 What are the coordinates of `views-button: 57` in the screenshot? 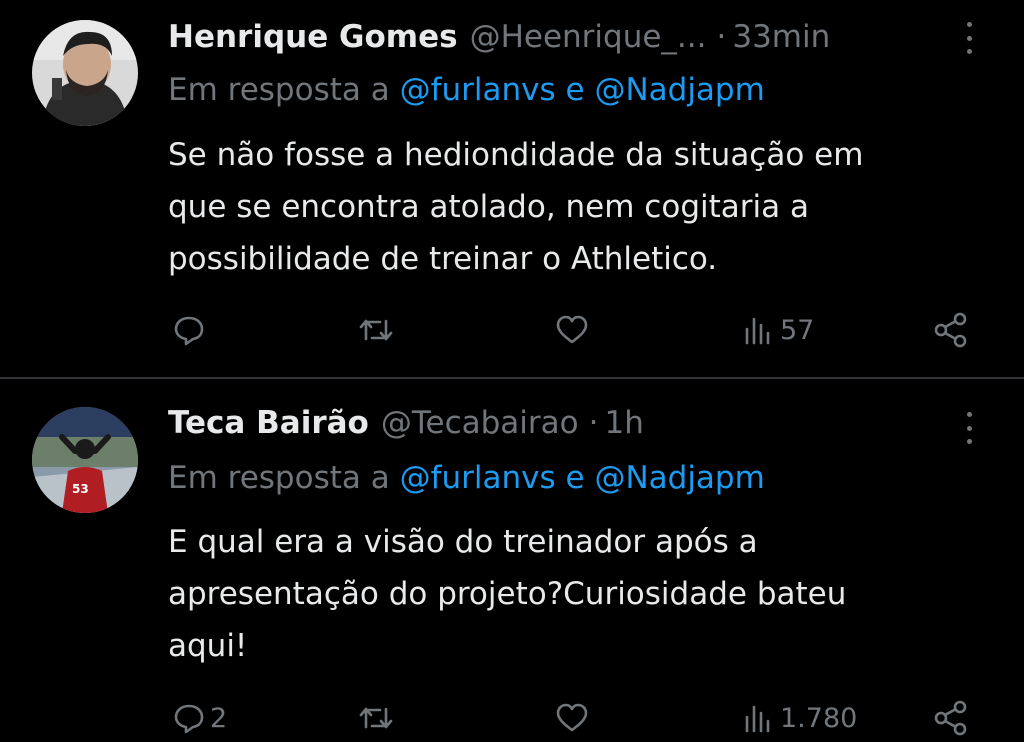 It's located at (778, 330).